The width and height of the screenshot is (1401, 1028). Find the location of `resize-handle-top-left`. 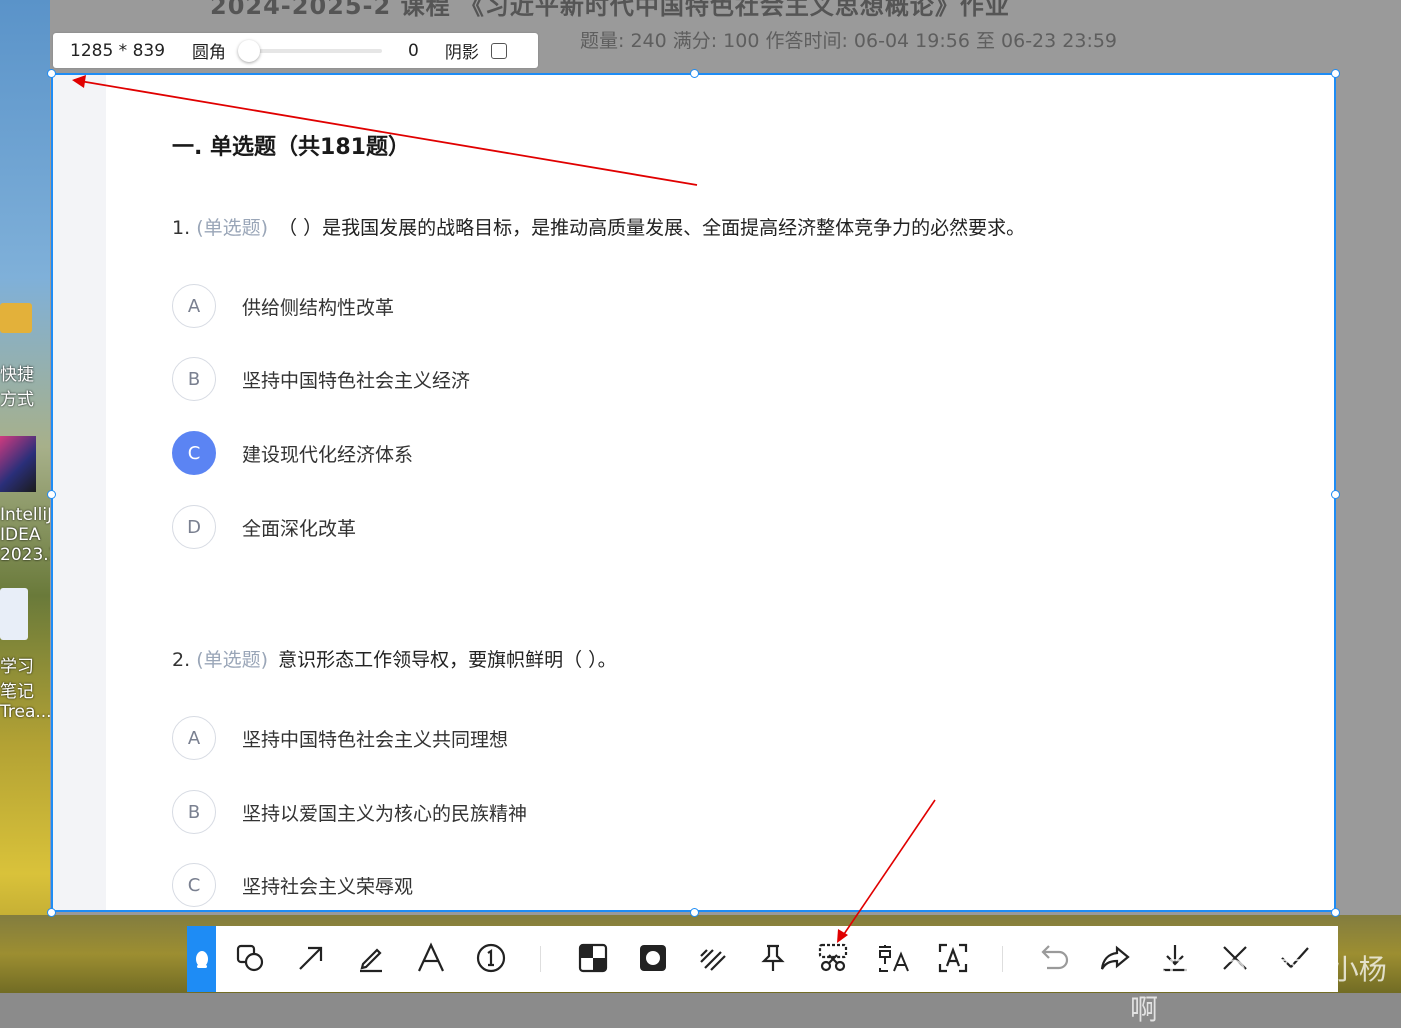

resize-handle-top-left is located at coordinates (51, 73).